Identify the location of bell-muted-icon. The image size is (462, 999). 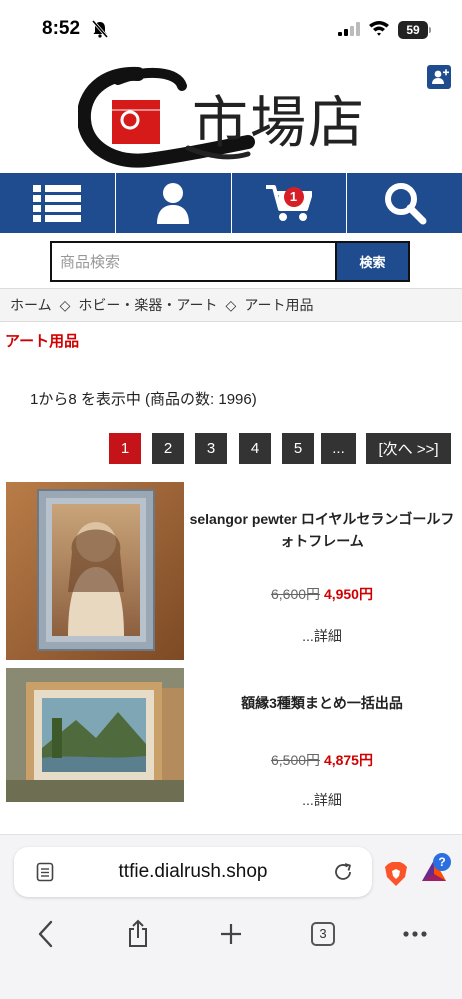
(100, 29).